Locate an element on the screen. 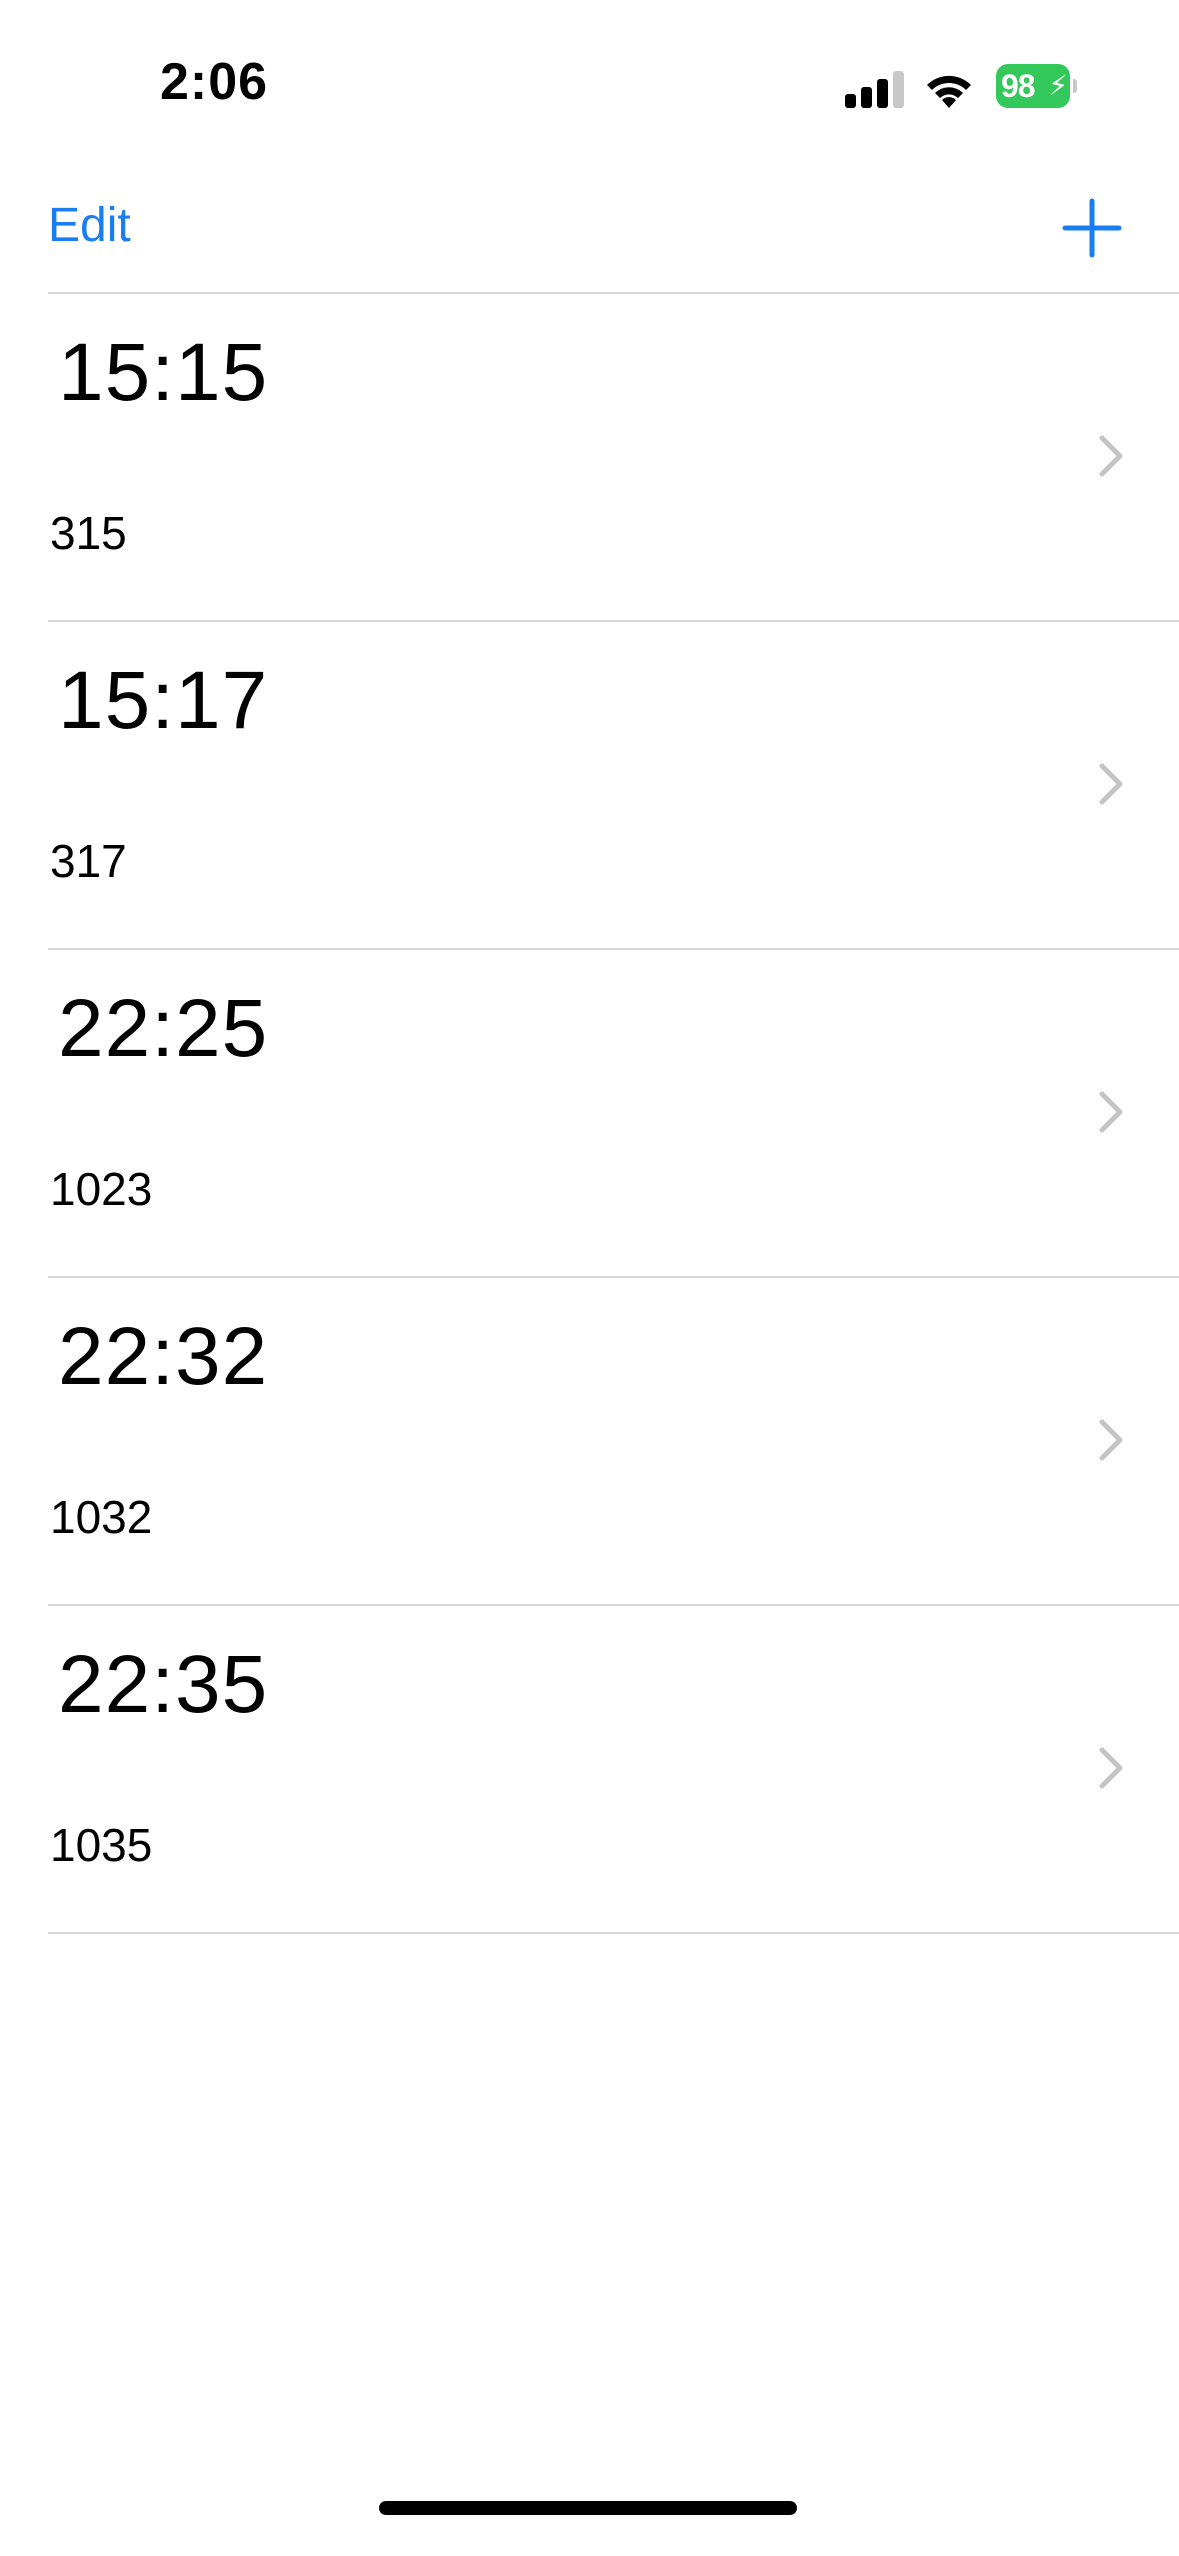 Image resolution: width=1179 pixels, height=2556 pixels. alarm-time: 22:25 is located at coordinates (163, 1028).